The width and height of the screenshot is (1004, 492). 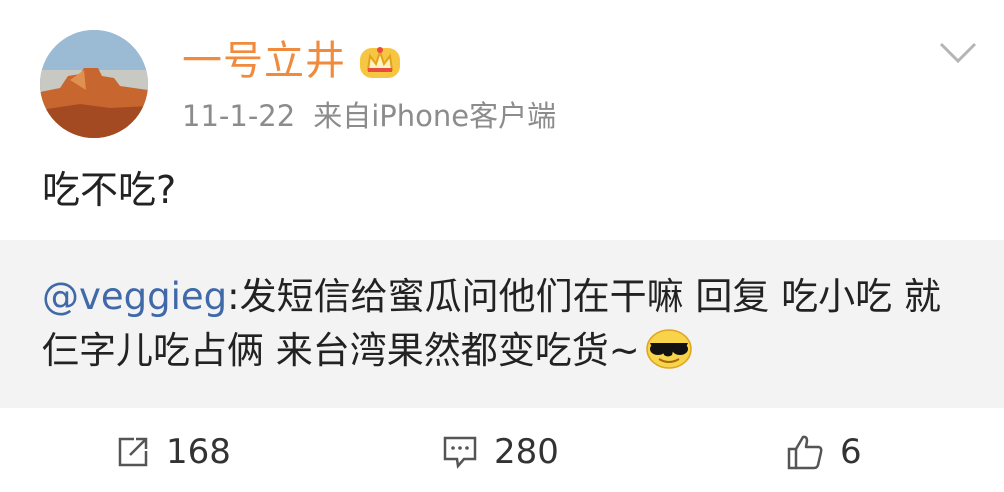 I want to click on like-count: 6, so click(x=851, y=452).